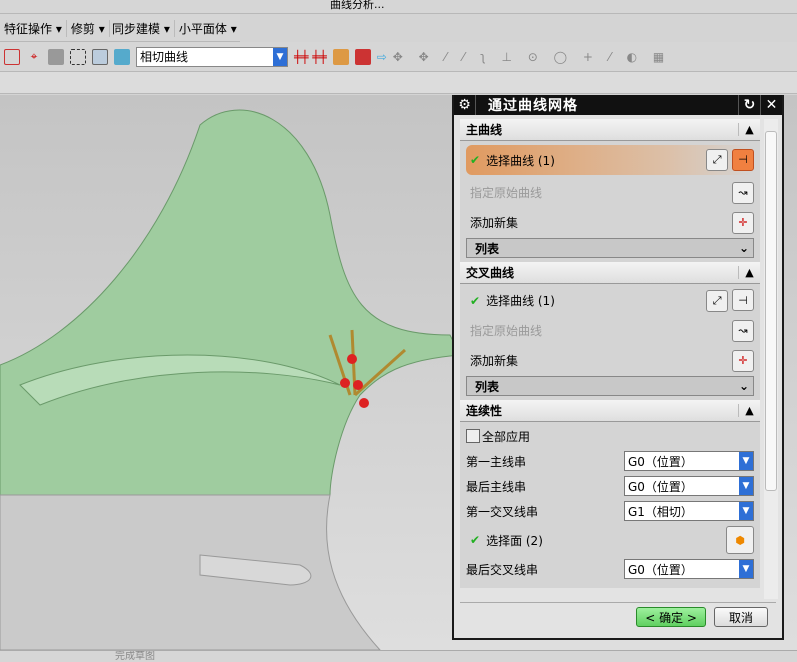  I want to click on finish-sketch-button: 完成草图, so click(135, 656).